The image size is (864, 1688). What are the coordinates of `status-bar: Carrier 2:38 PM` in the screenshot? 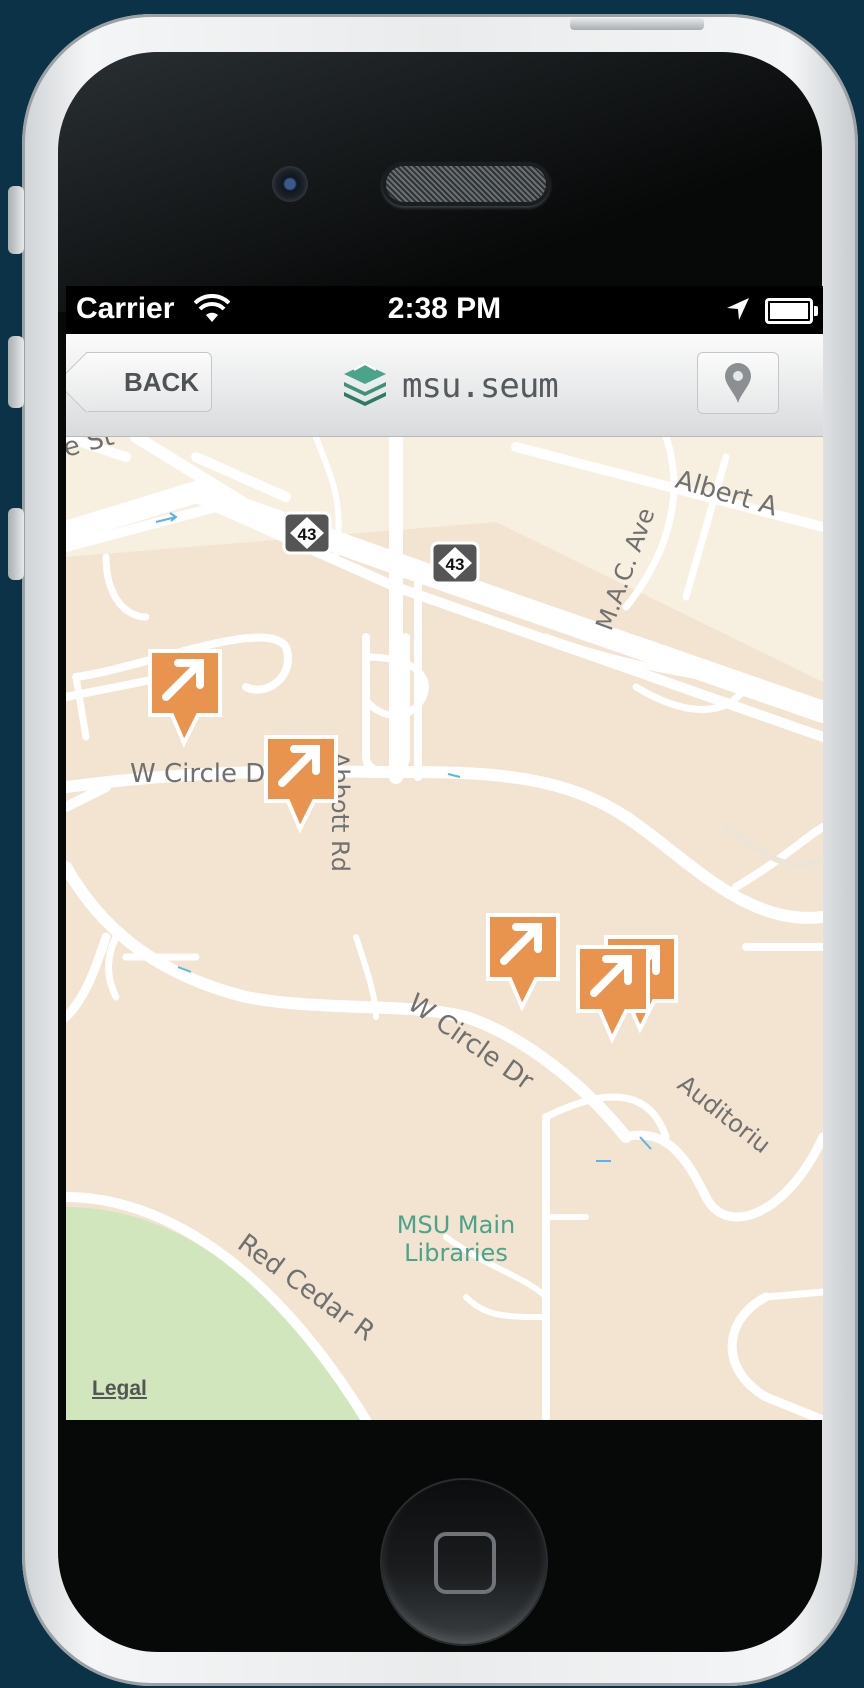 It's located at (444, 310).